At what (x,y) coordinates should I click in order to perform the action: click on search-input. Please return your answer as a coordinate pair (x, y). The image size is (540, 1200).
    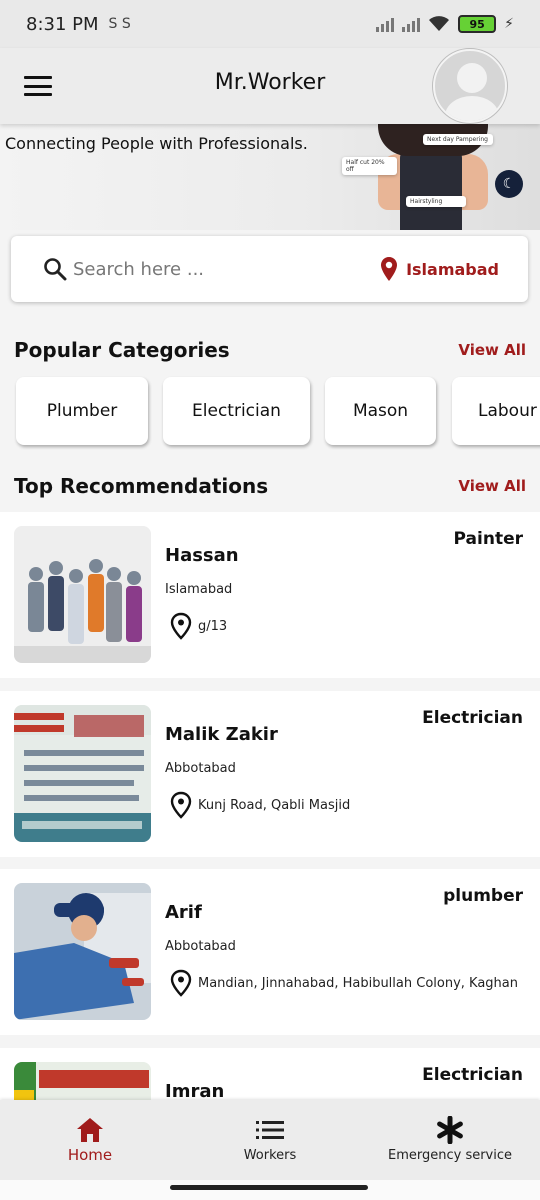
    Looking at the image, I should click on (193, 269).